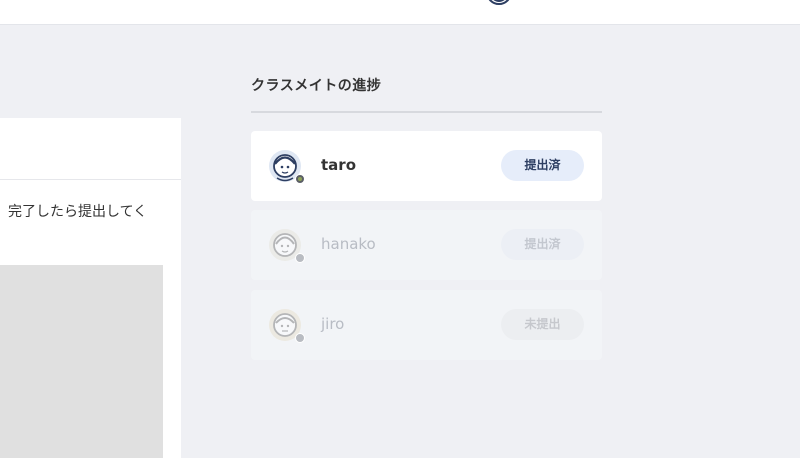  Describe the element at coordinates (426, 245) in the screenshot. I see `student-row: hanako 提出済` at that location.